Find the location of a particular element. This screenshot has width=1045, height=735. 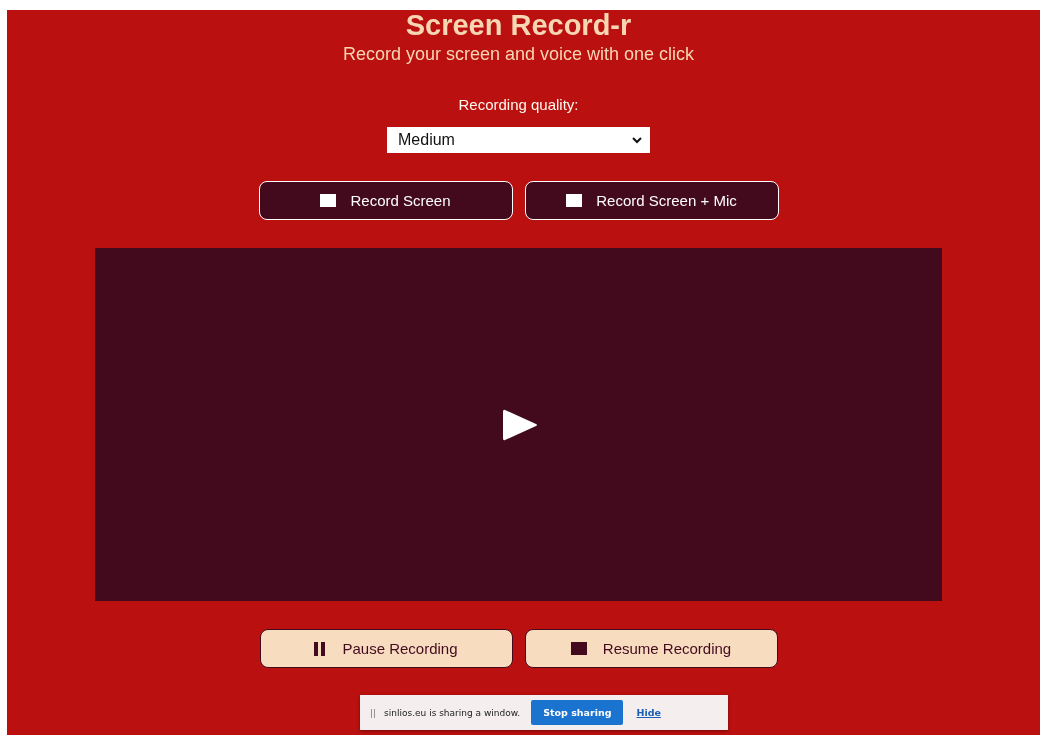

hide-link: Hide is located at coordinates (648, 712).